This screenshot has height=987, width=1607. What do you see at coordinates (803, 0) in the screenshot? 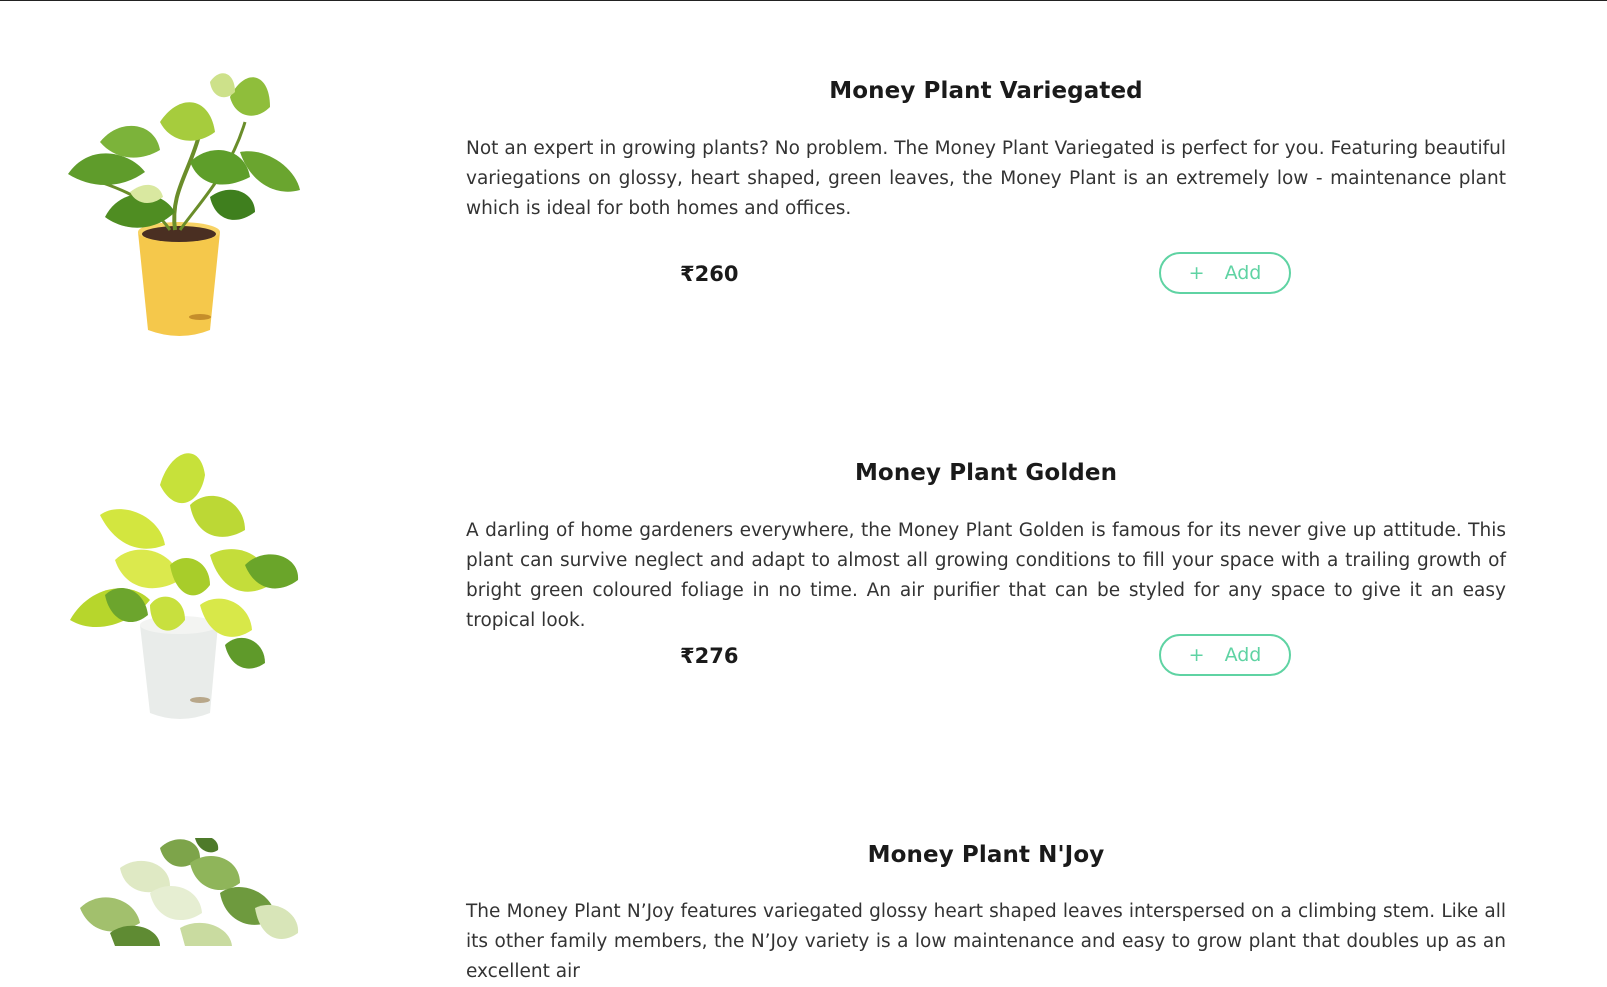
I see `top-border` at bounding box center [803, 0].